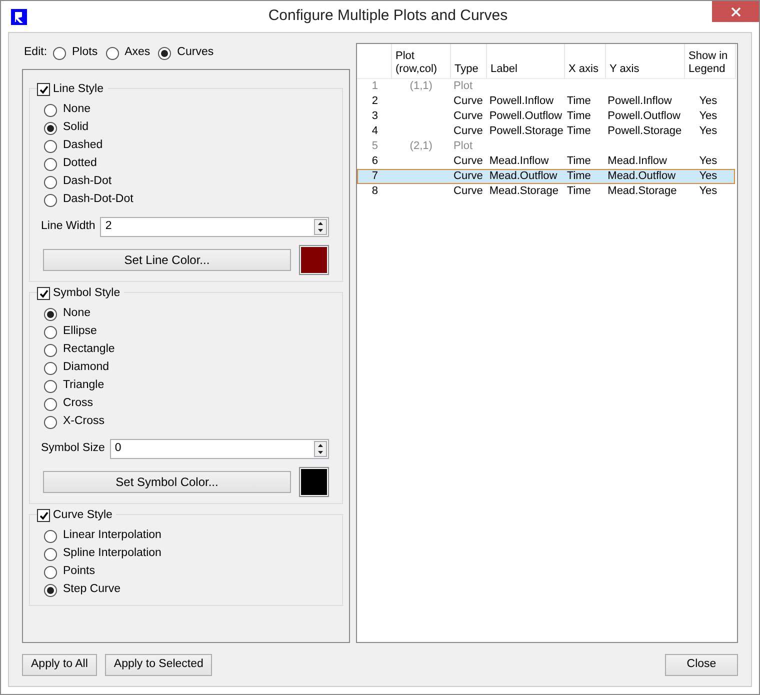 The image size is (760, 695). Describe the element at coordinates (417, 63) in the screenshot. I see `column-header: Plot (row,col)` at that location.